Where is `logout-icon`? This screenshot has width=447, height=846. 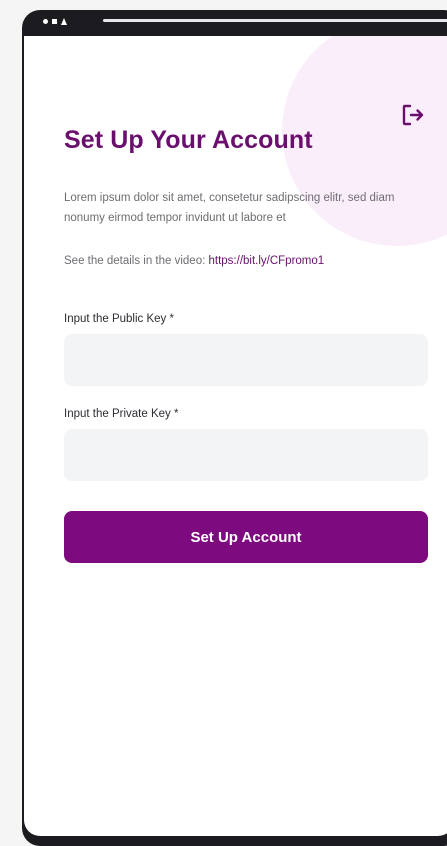
logout-icon is located at coordinates (413, 115).